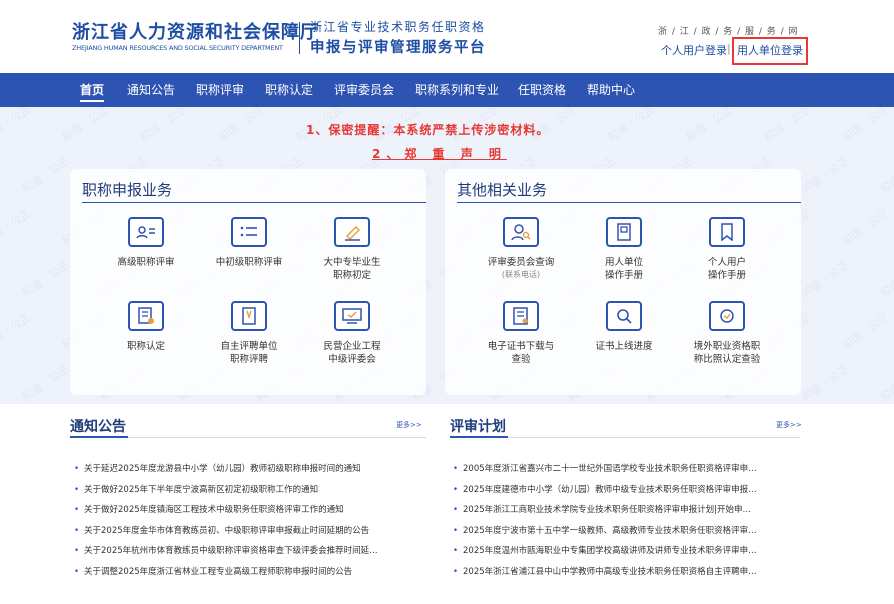  Describe the element at coordinates (521, 232) in the screenshot. I see `user-search-icon` at that location.